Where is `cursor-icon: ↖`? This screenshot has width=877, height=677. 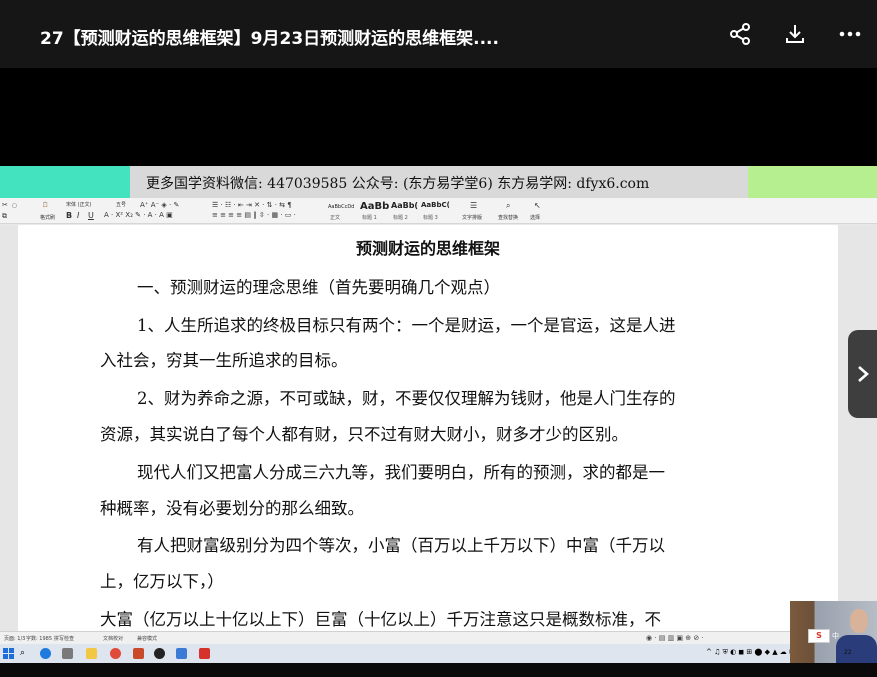
cursor-icon: ↖ is located at coordinates (537, 205).